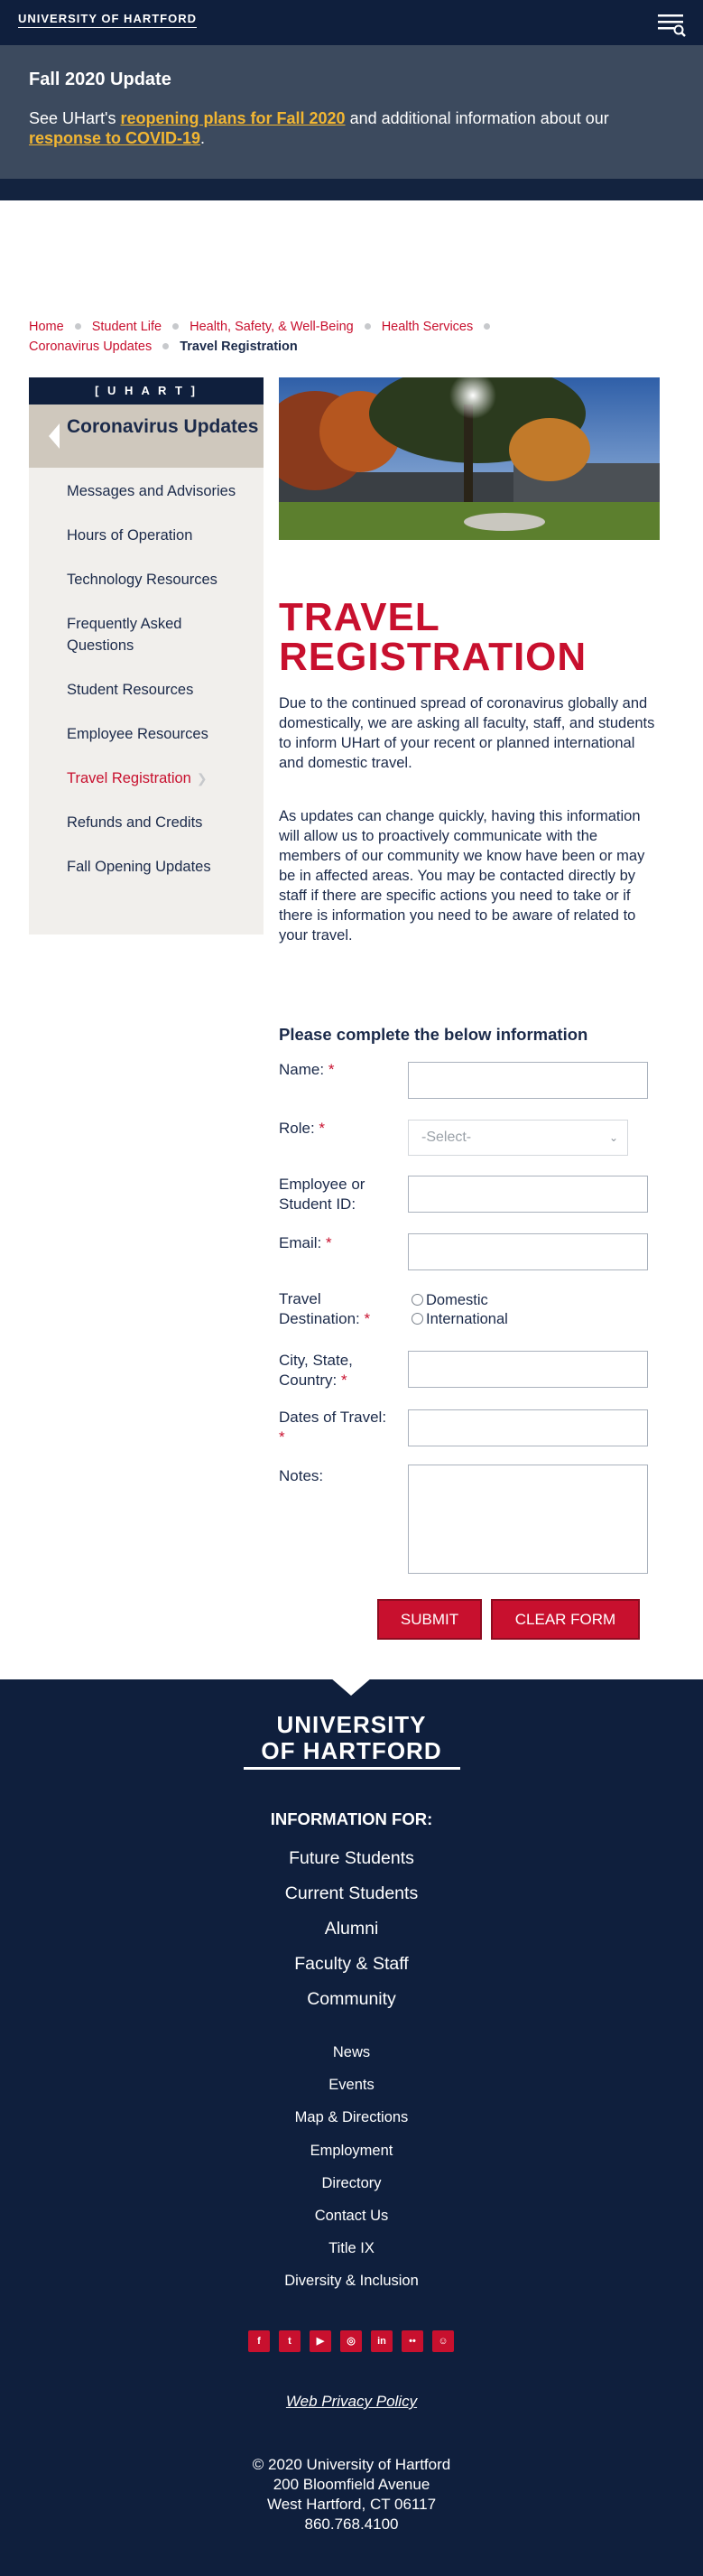  Describe the element at coordinates (351, 2504) in the screenshot. I see `address-line-2: West Hartford, CT 06117` at that location.